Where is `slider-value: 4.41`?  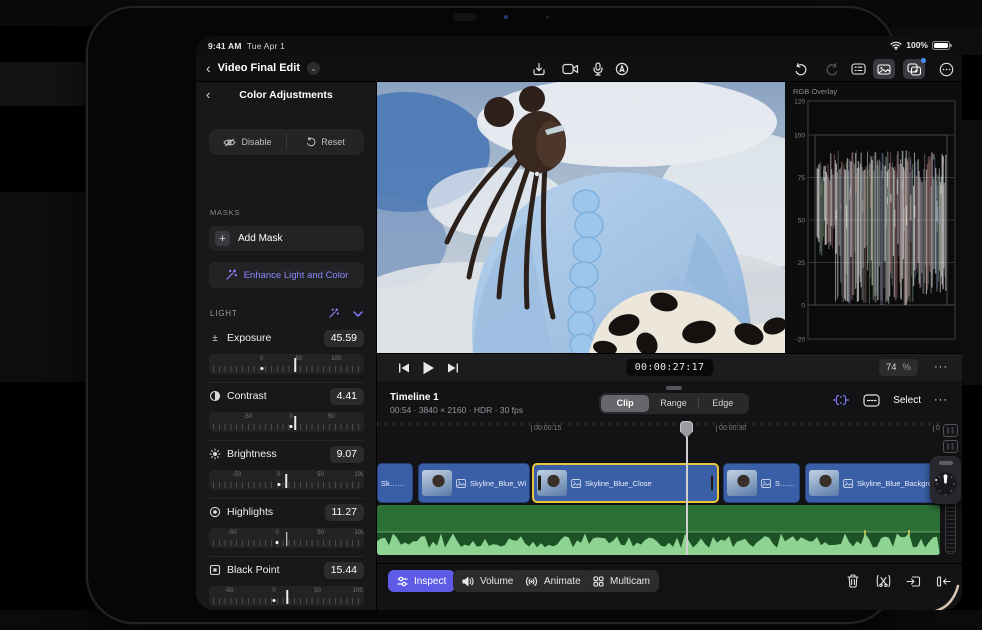 slider-value: 4.41 is located at coordinates (346, 396).